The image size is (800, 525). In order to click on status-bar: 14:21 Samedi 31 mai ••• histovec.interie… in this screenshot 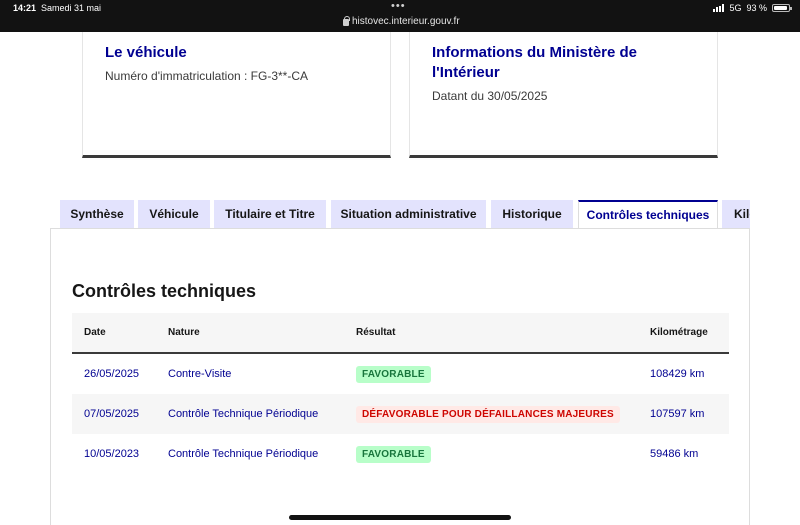, I will do `click(400, 16)`.